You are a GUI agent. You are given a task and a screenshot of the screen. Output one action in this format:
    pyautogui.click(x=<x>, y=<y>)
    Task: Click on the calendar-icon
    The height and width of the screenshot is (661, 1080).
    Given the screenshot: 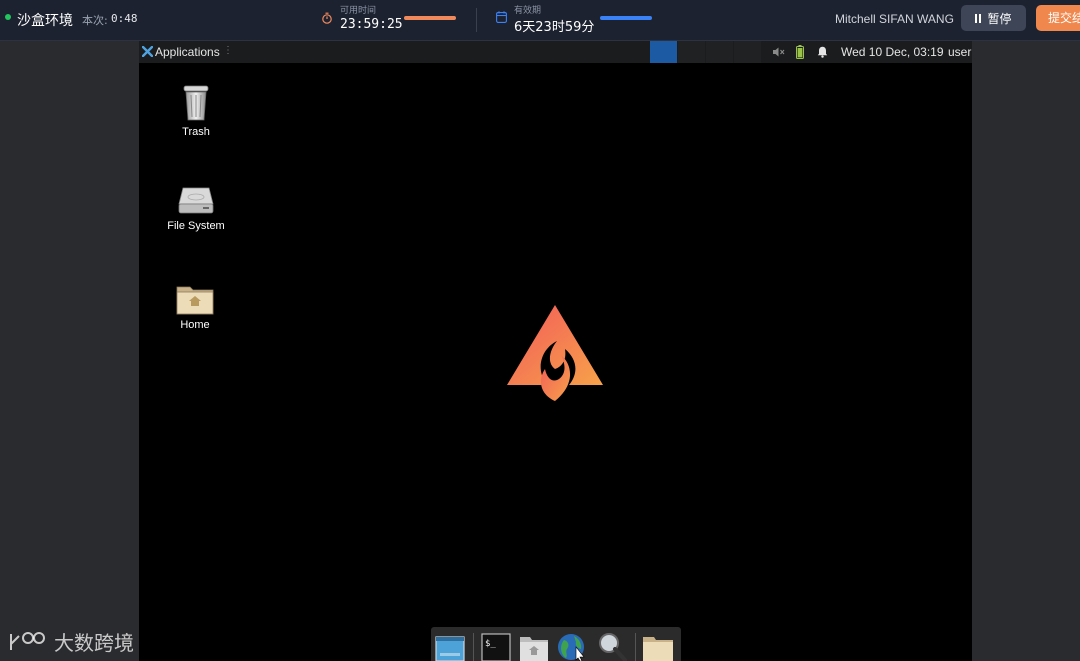 What is the action you would take?
    pyautogui.click(x=501, y=17)
    